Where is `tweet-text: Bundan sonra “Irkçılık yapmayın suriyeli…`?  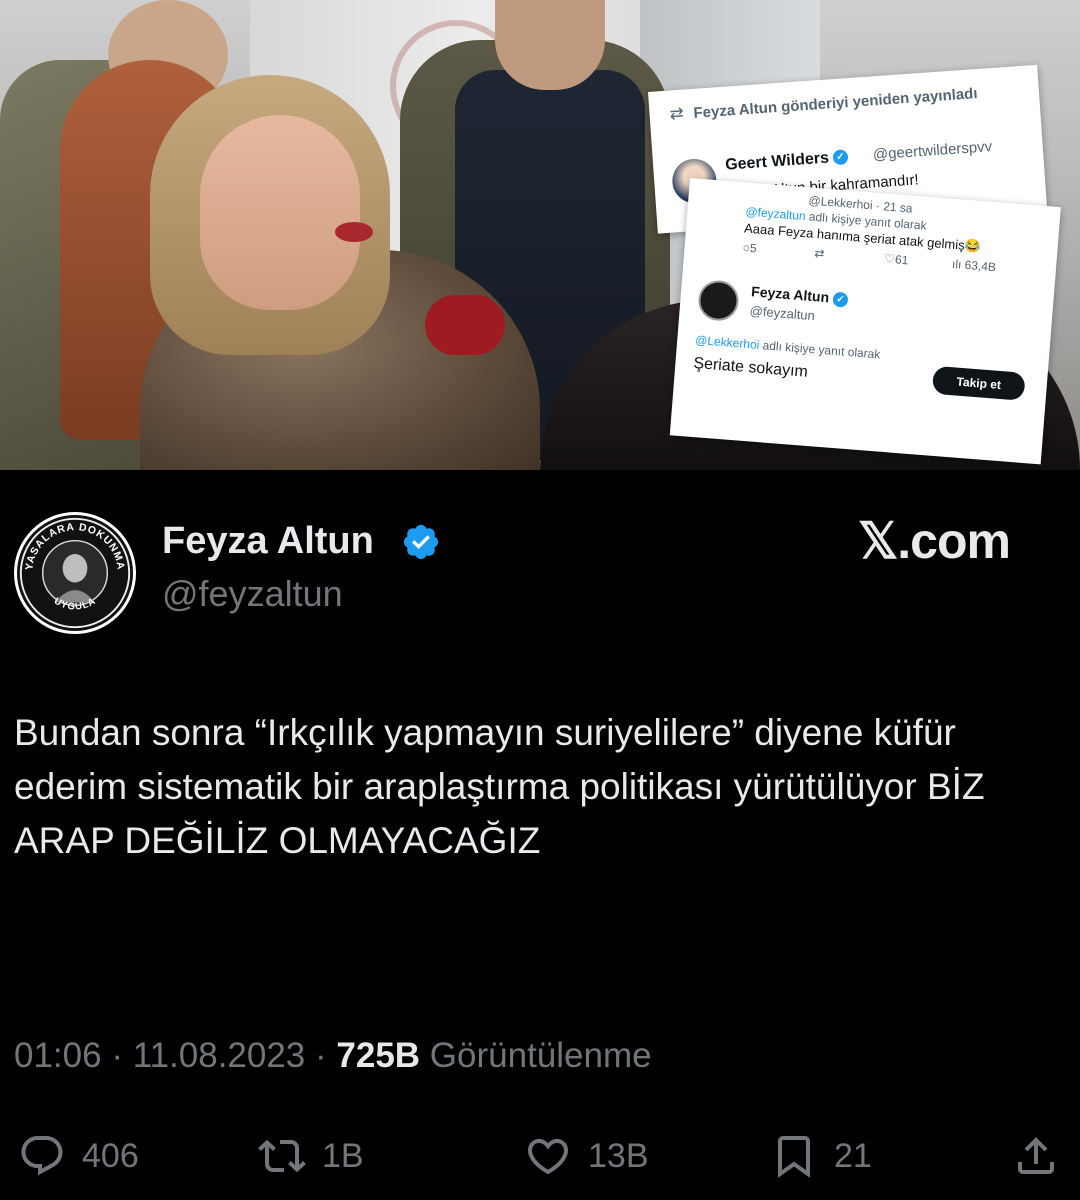 tweet-text: Bundan sonra “Irkçılık yapmayın suriyeli… is located at coordinates (499, 786).